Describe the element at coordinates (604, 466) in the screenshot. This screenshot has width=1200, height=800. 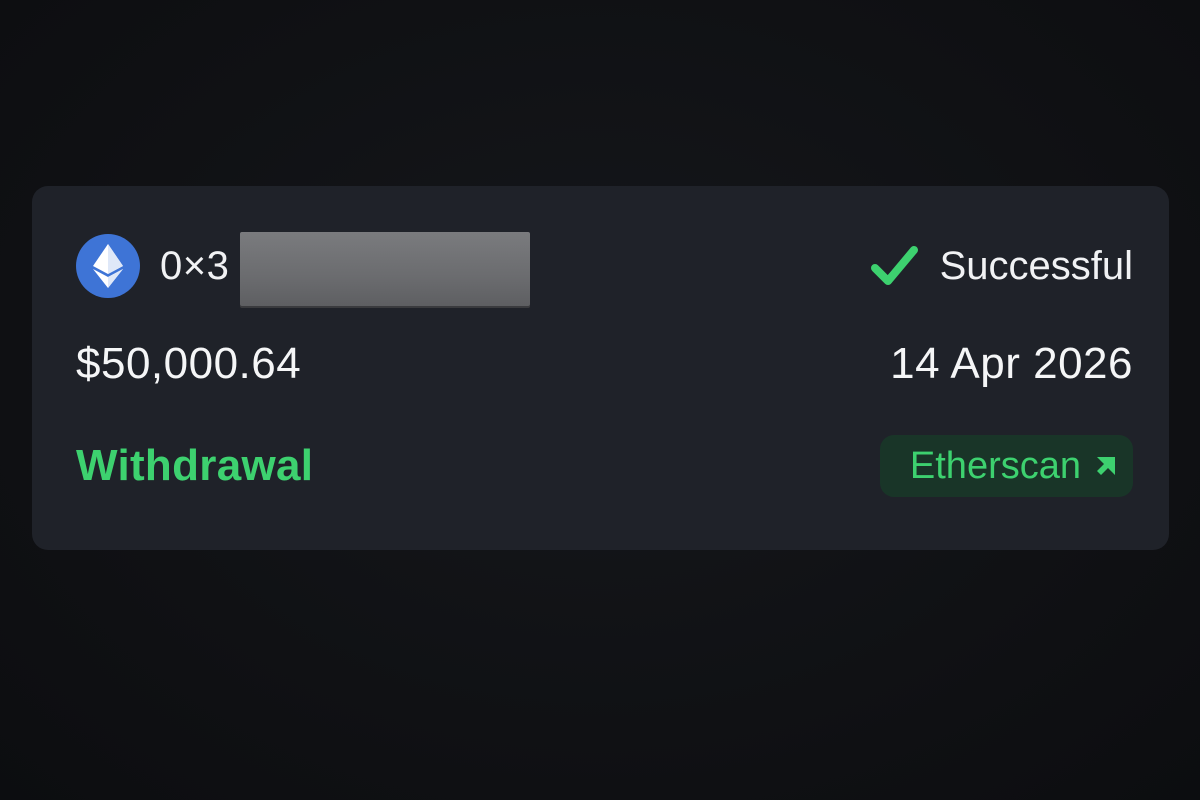
I see `type-row: Withdrawal Etherscan` at that location.